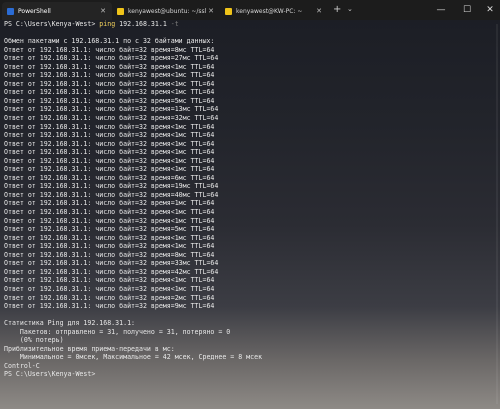  I want to click on minimize-button: —, so click(441, 10).